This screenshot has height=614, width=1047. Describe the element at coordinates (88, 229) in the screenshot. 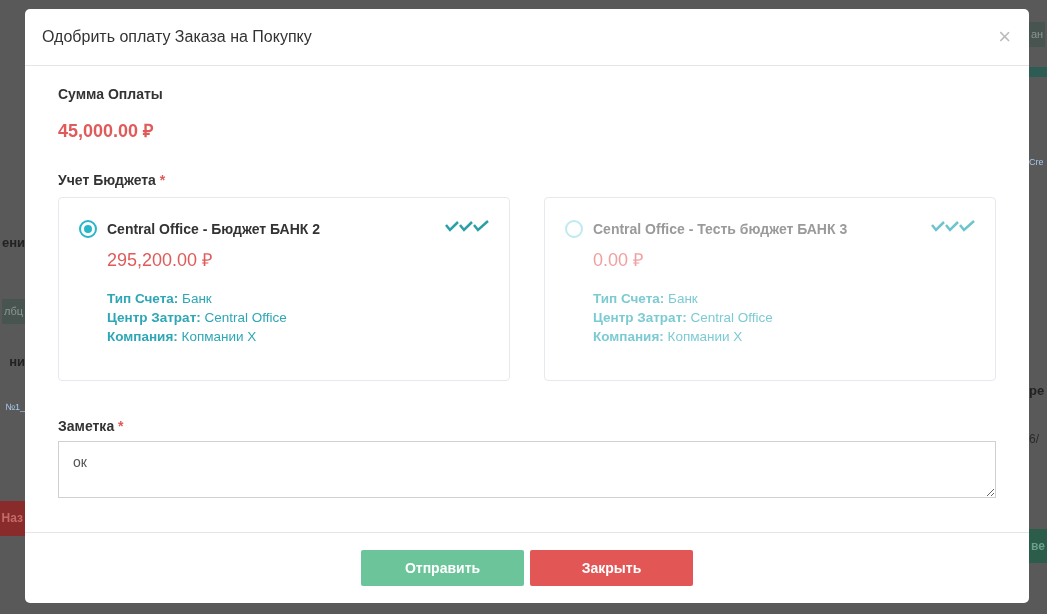

I see `radio-button` at that location.